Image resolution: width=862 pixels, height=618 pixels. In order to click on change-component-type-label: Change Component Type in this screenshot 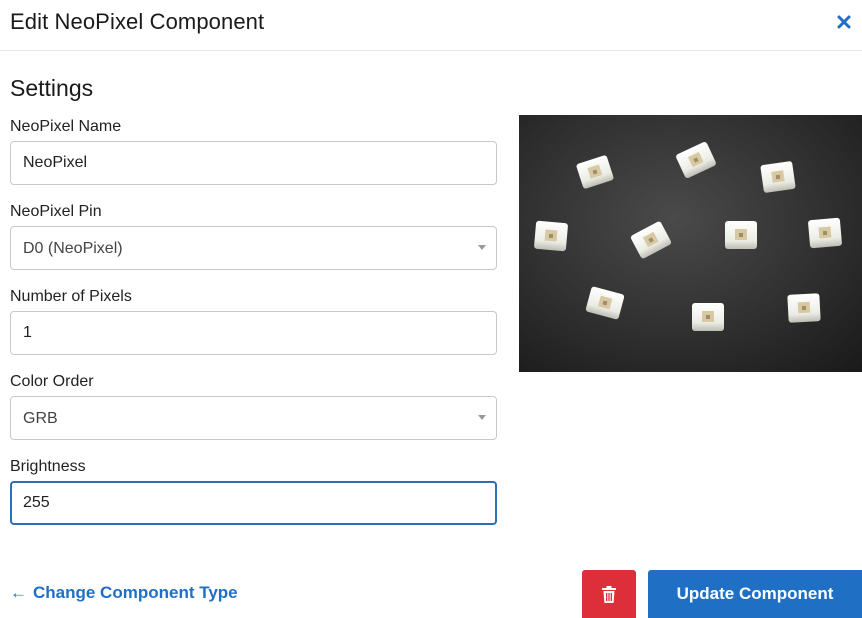, I will do `click(135, 592)`.